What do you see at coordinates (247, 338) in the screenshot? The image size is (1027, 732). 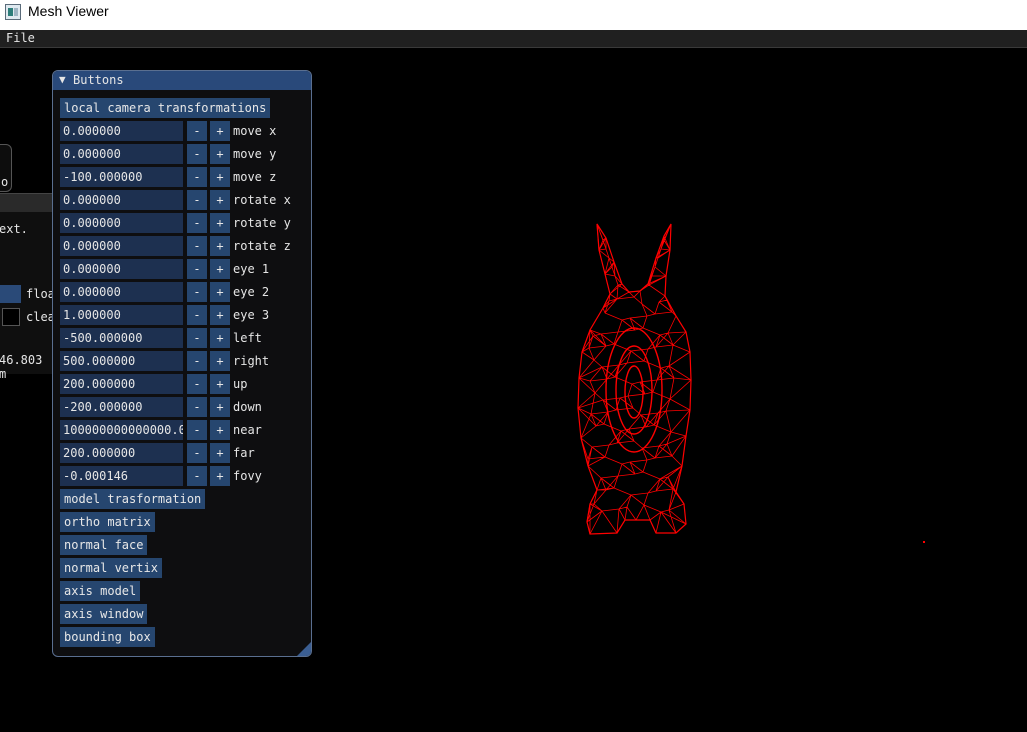 I see `param-label: left` at bounding box center [247, 338].